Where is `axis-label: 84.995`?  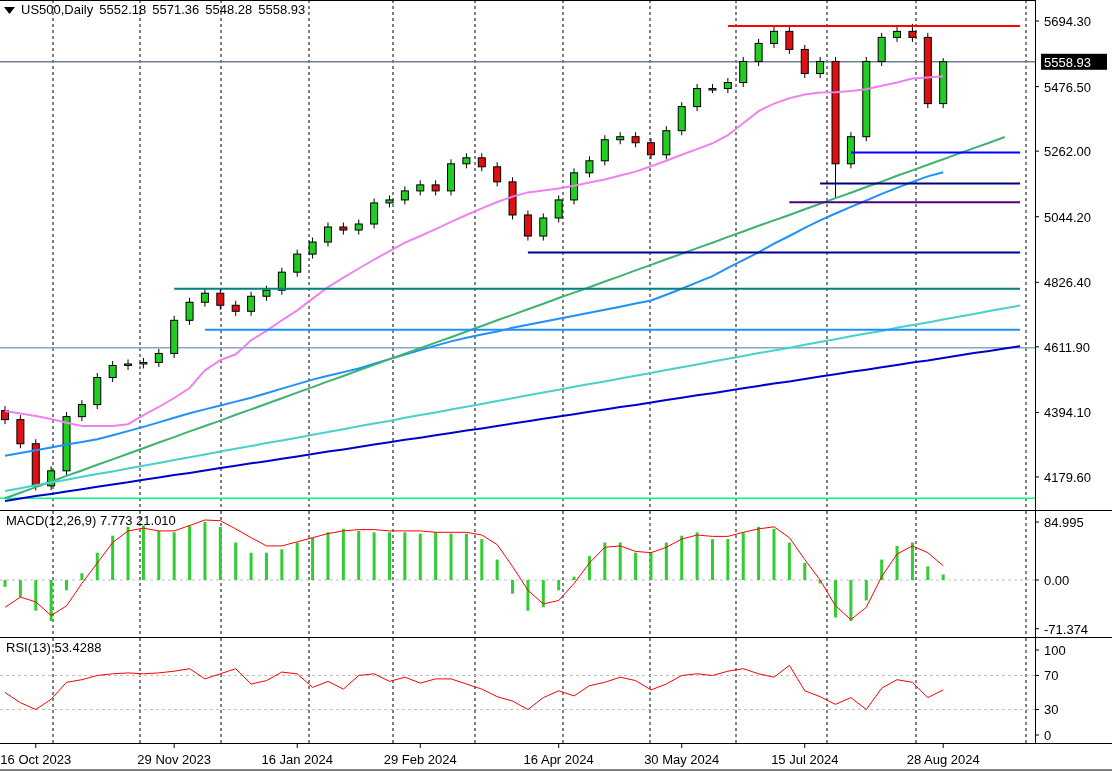
axis-label: 84.995 is located at coordinates (1064, 523).